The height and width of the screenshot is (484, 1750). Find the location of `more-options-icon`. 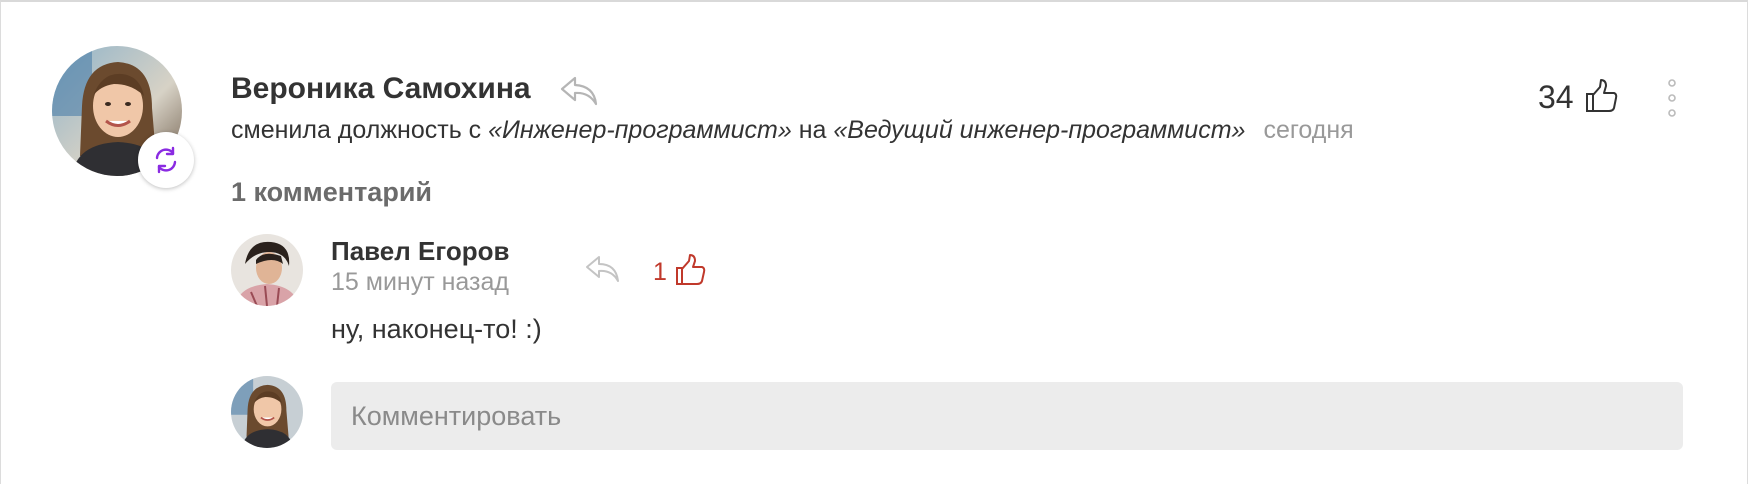

more-options-icon is located at coordinates (1672, 98).